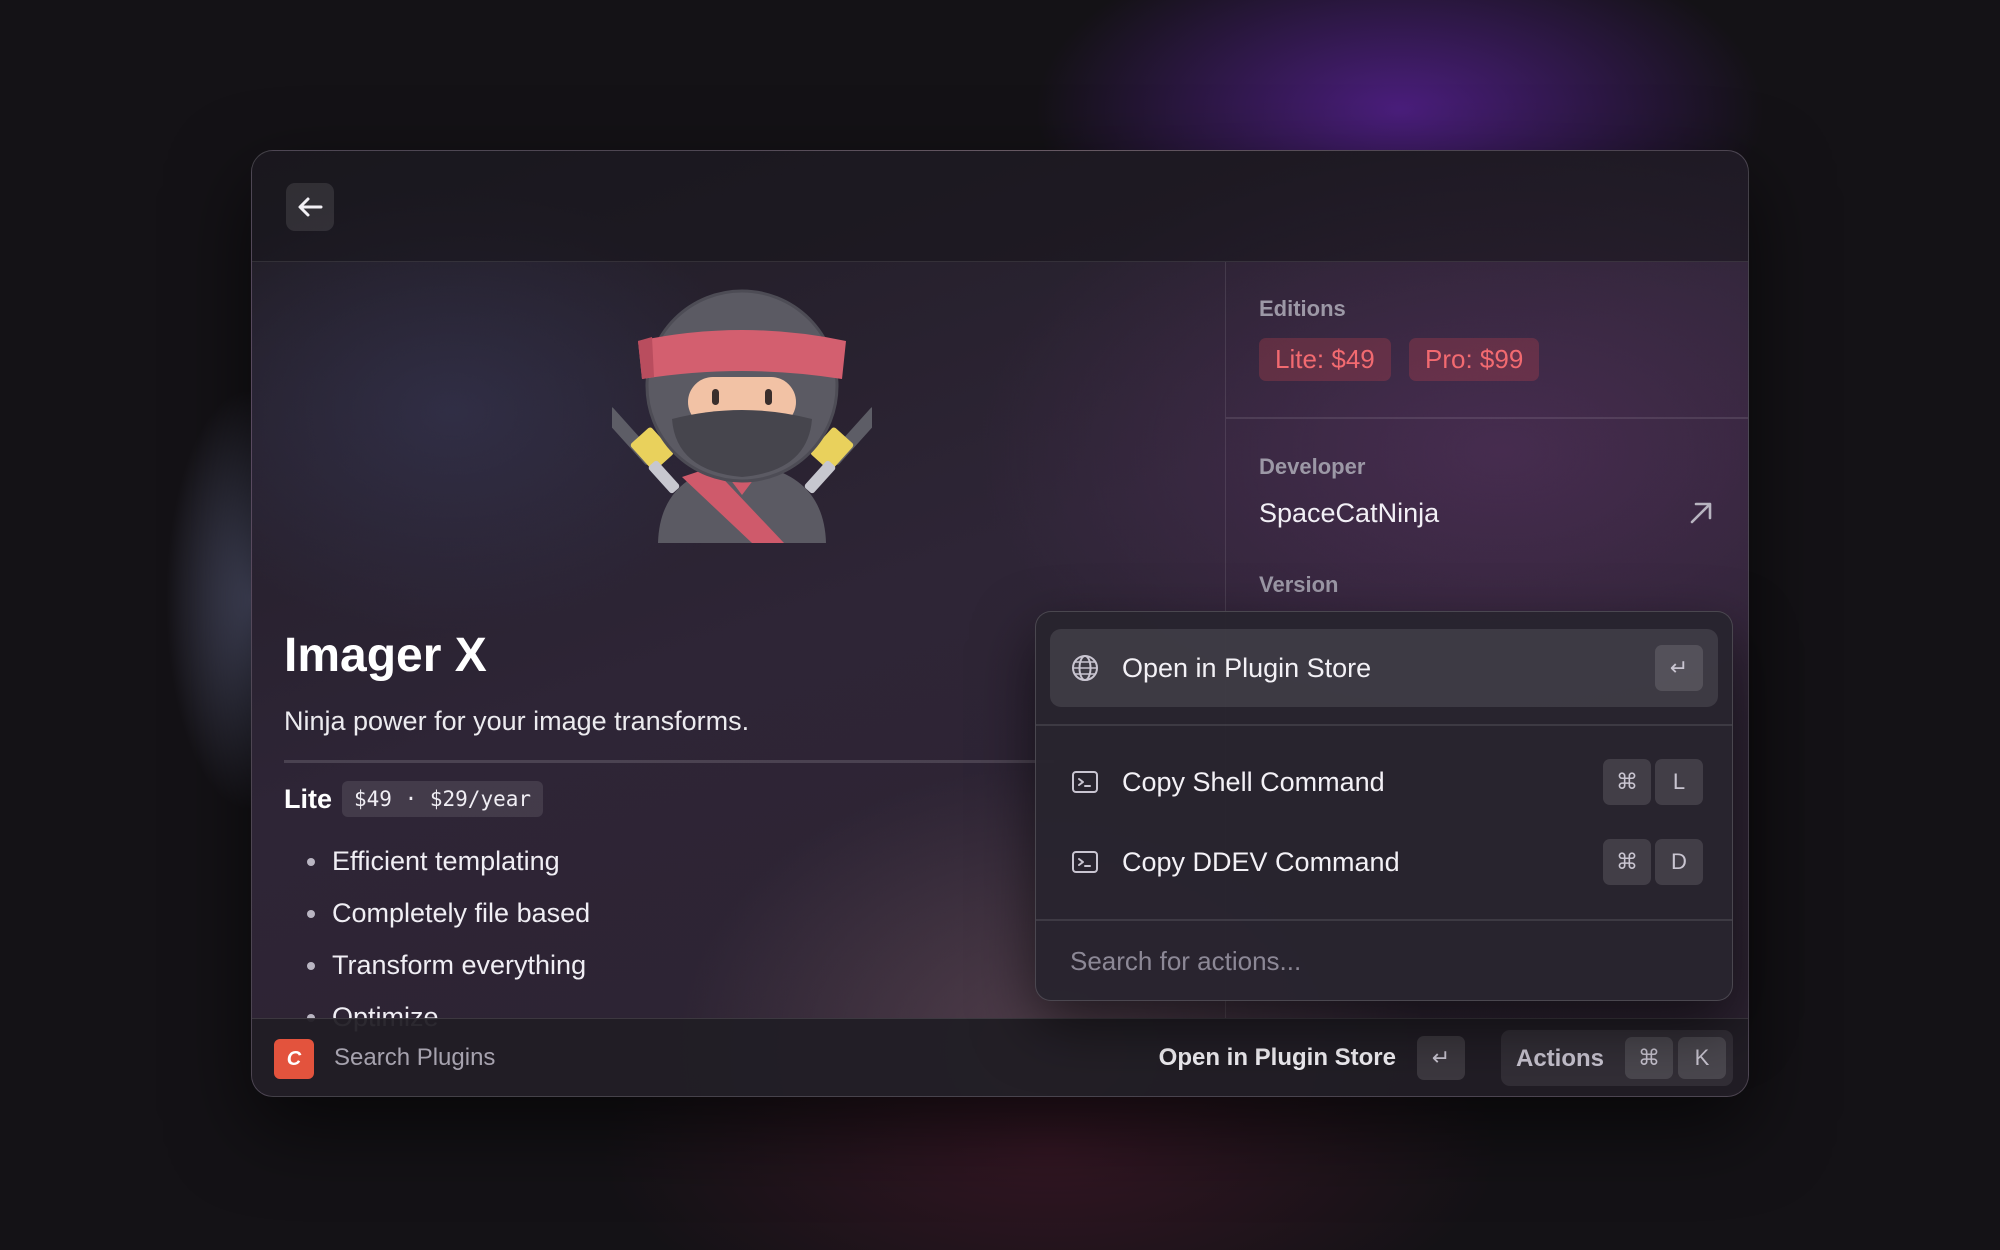 The image size is (2000, 1250). Describe the element at coordinates (385, 655) in the screenshot. I see `plugin-title: Imager X` at that location.